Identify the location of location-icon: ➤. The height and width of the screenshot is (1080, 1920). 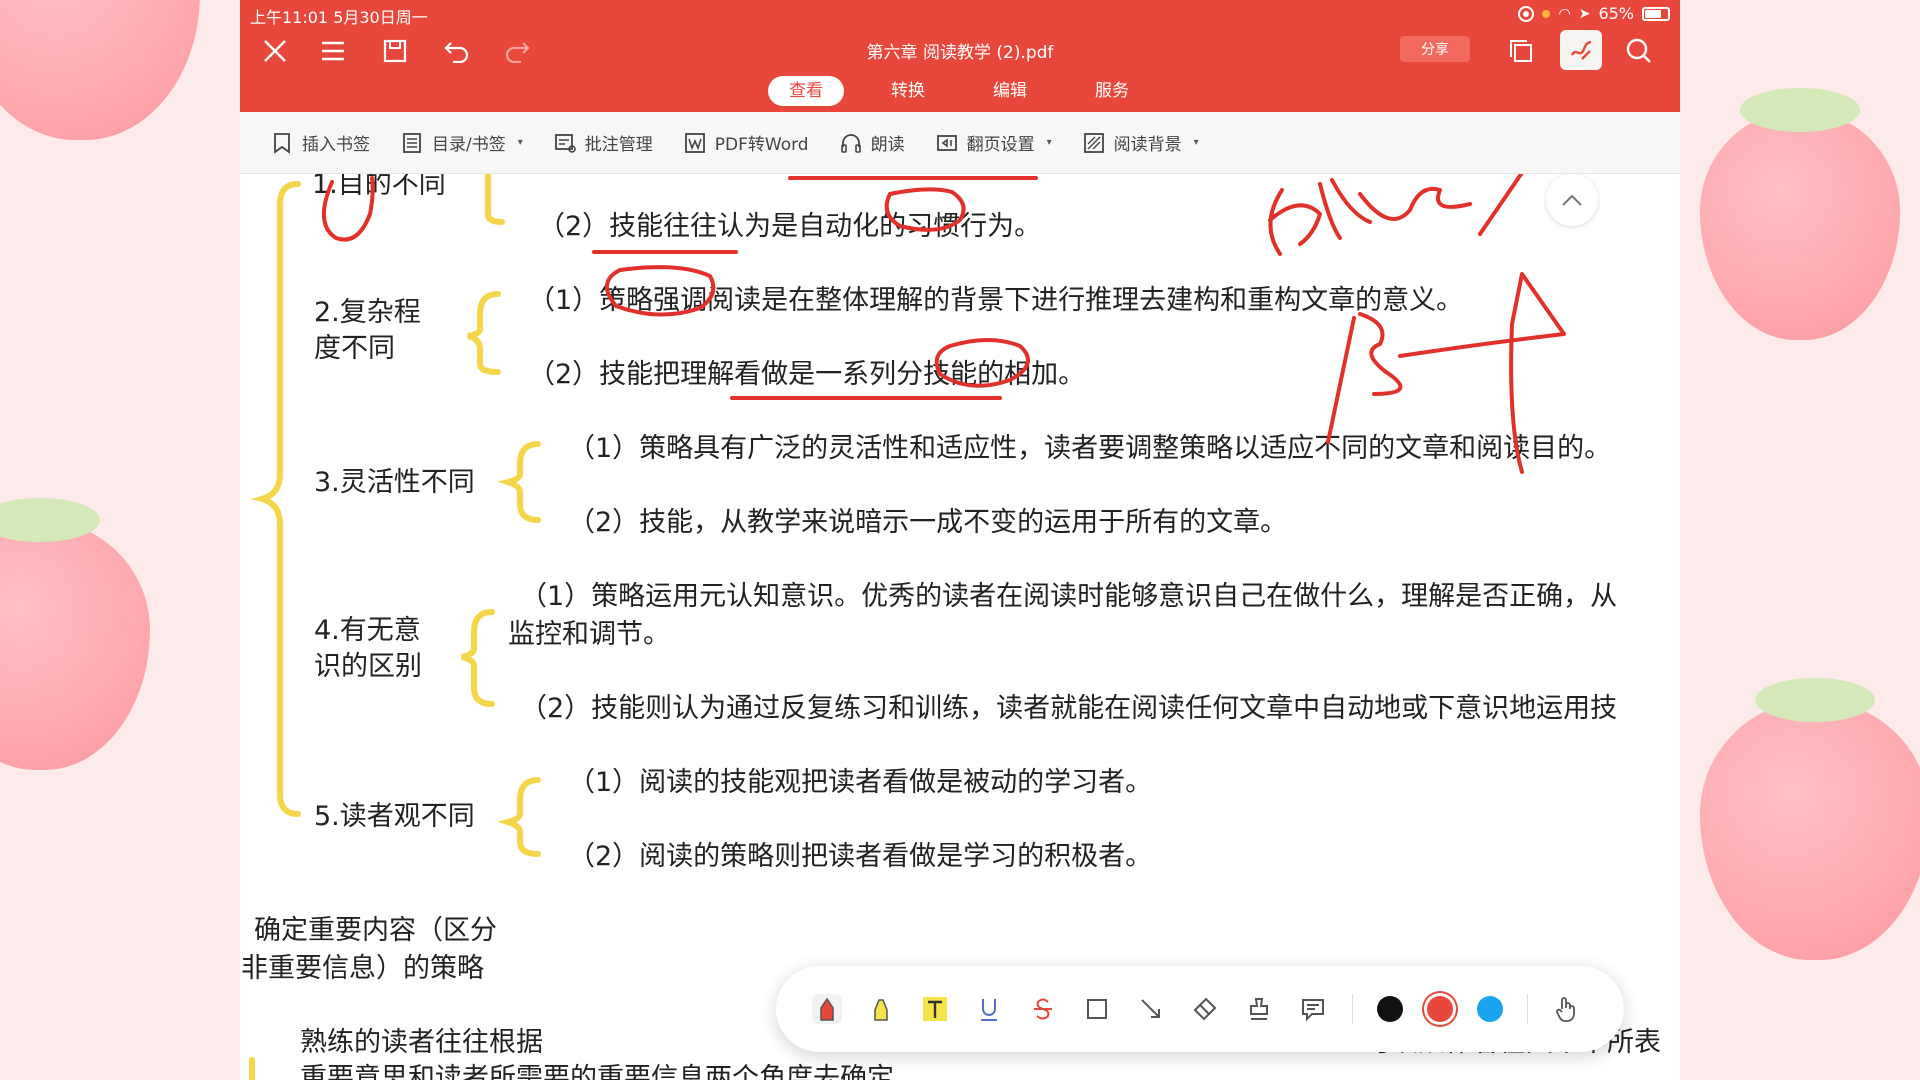
(1584, 13).